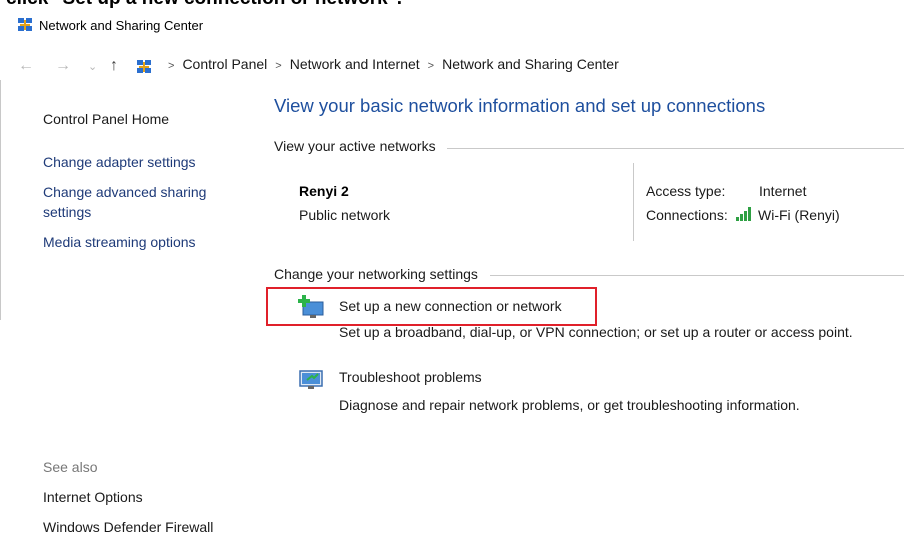  I want to click on troubleshoot-icon, so click(312, 381).